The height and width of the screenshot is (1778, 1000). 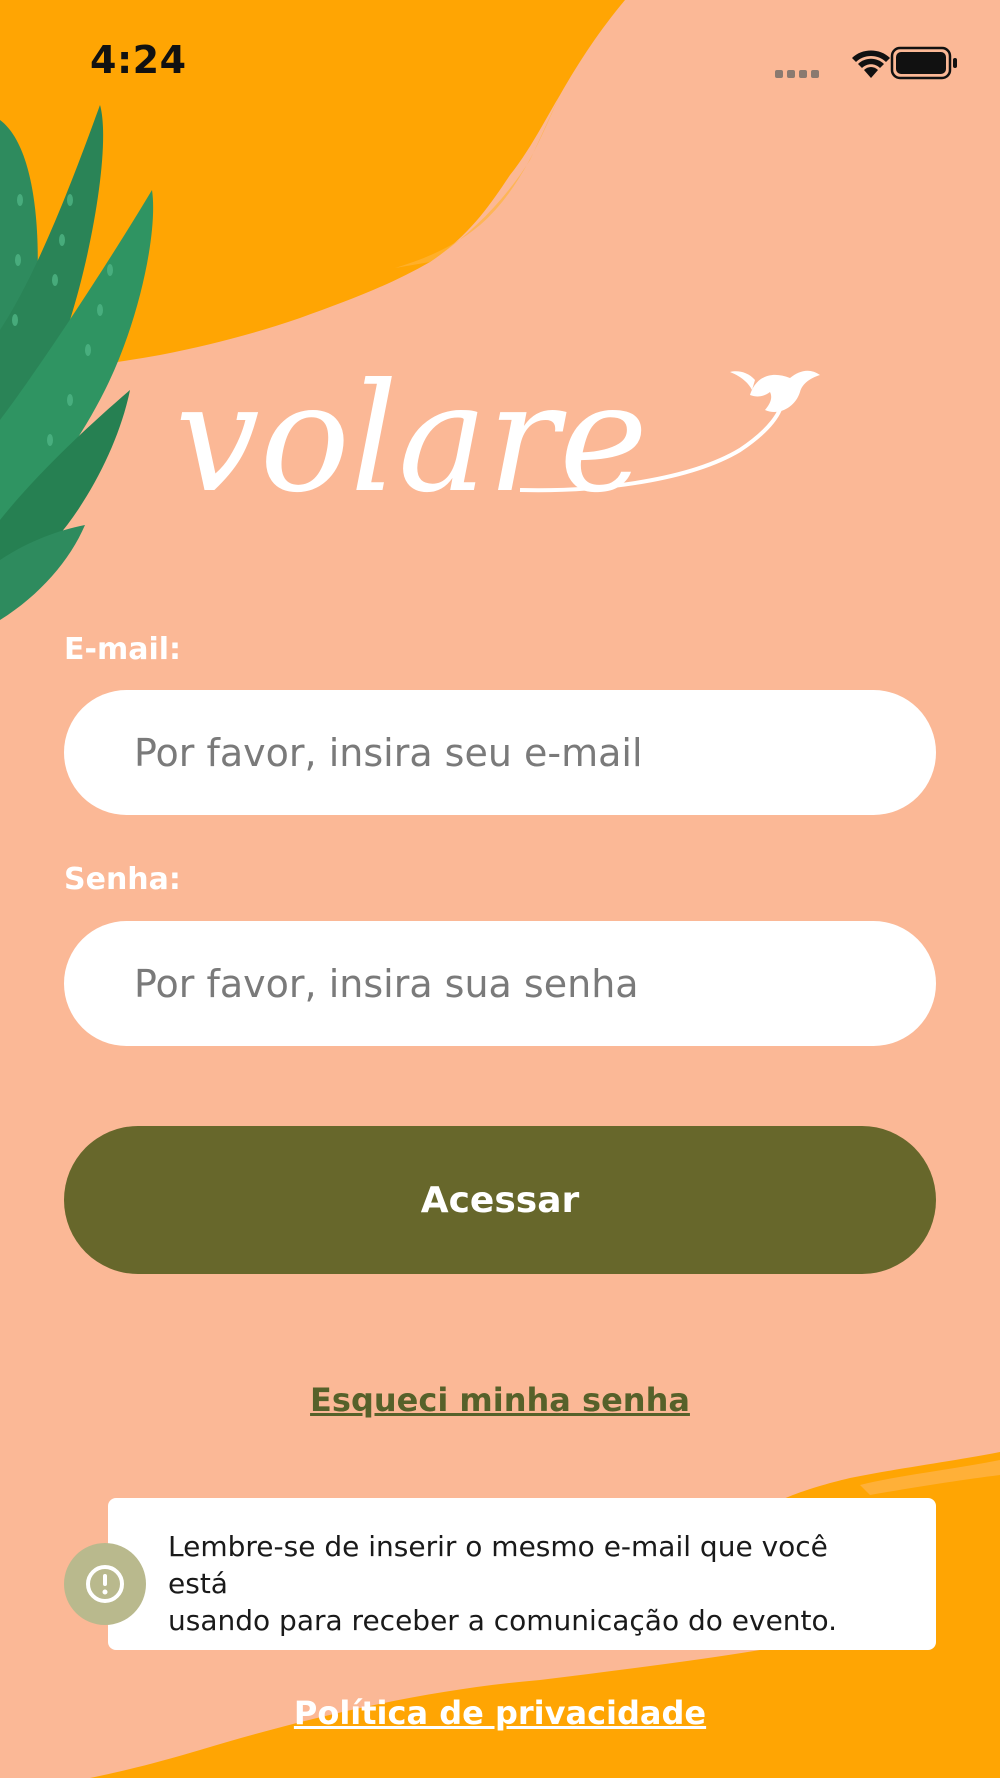 What do you see at coordinates (797, 74) in the screenshot?
I see `cellular-dots-icon` at bounding box center [797, 74].